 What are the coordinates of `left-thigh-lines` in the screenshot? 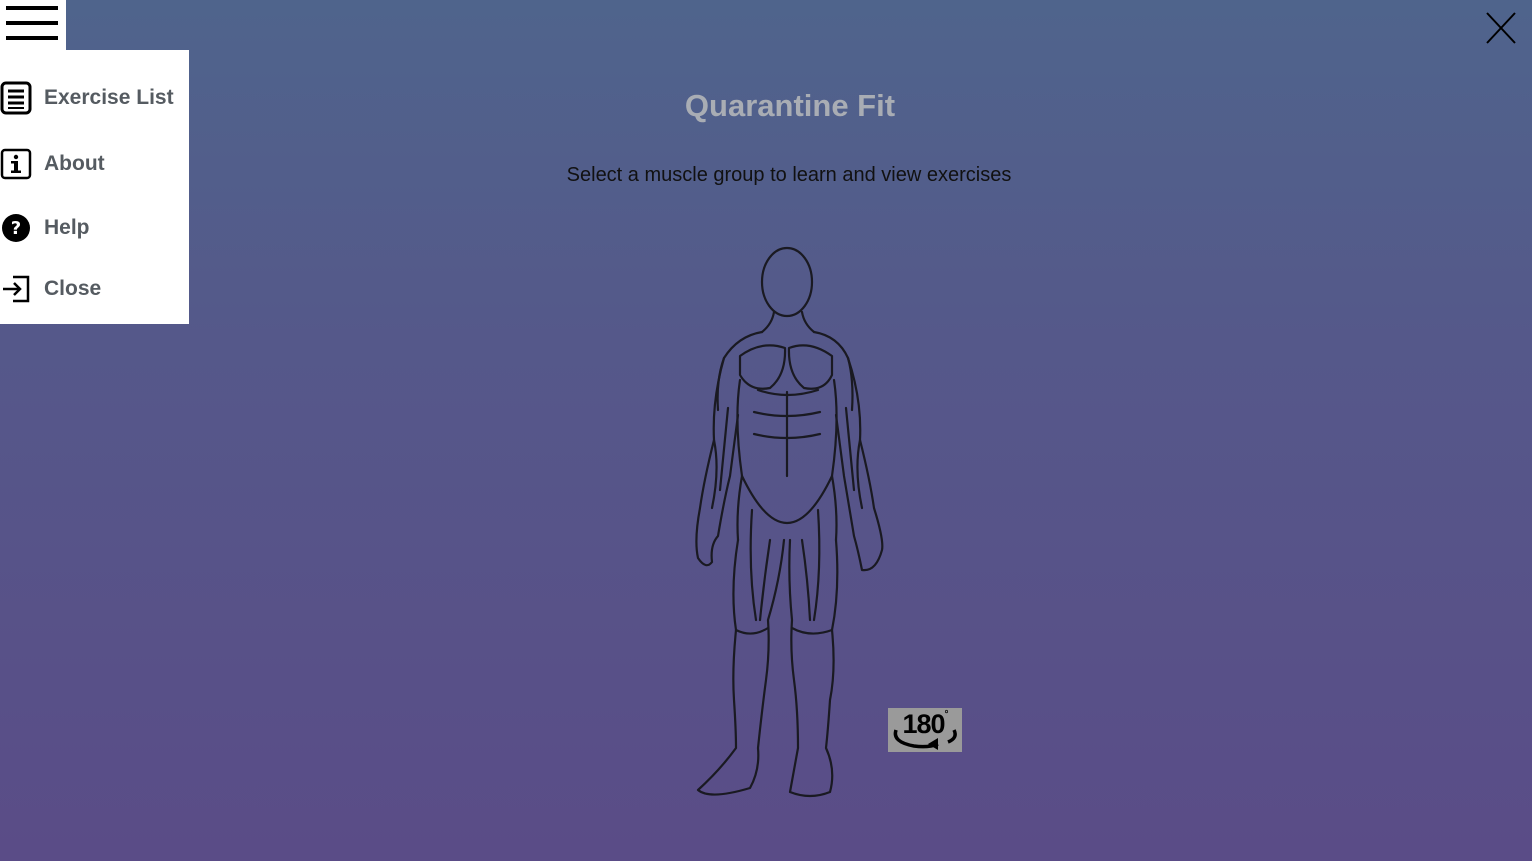 It's located at (760, 565).